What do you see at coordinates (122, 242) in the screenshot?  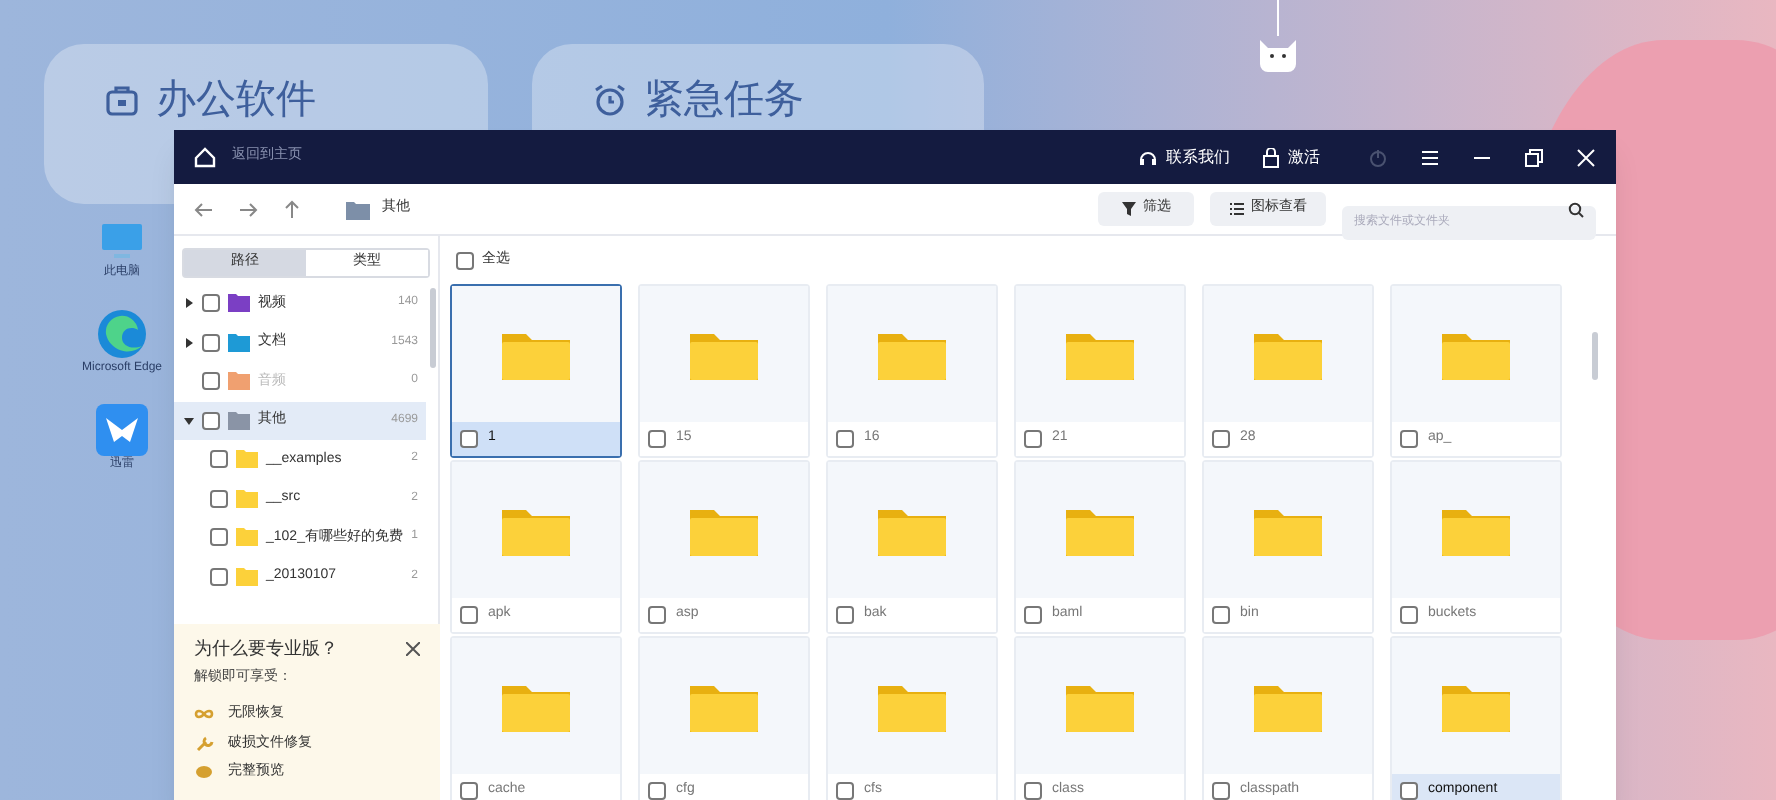 I see `monitor-icon` at bounding box center [122, 242].